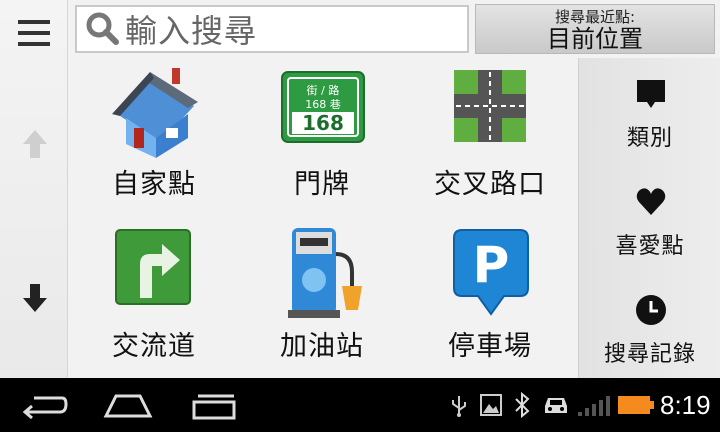 The width and height of the screenshot is (720, 432). What do you see at coordinates (128, 405) in the screenshot?
I see `home-nav-icon` at bounding box center [128, 405].